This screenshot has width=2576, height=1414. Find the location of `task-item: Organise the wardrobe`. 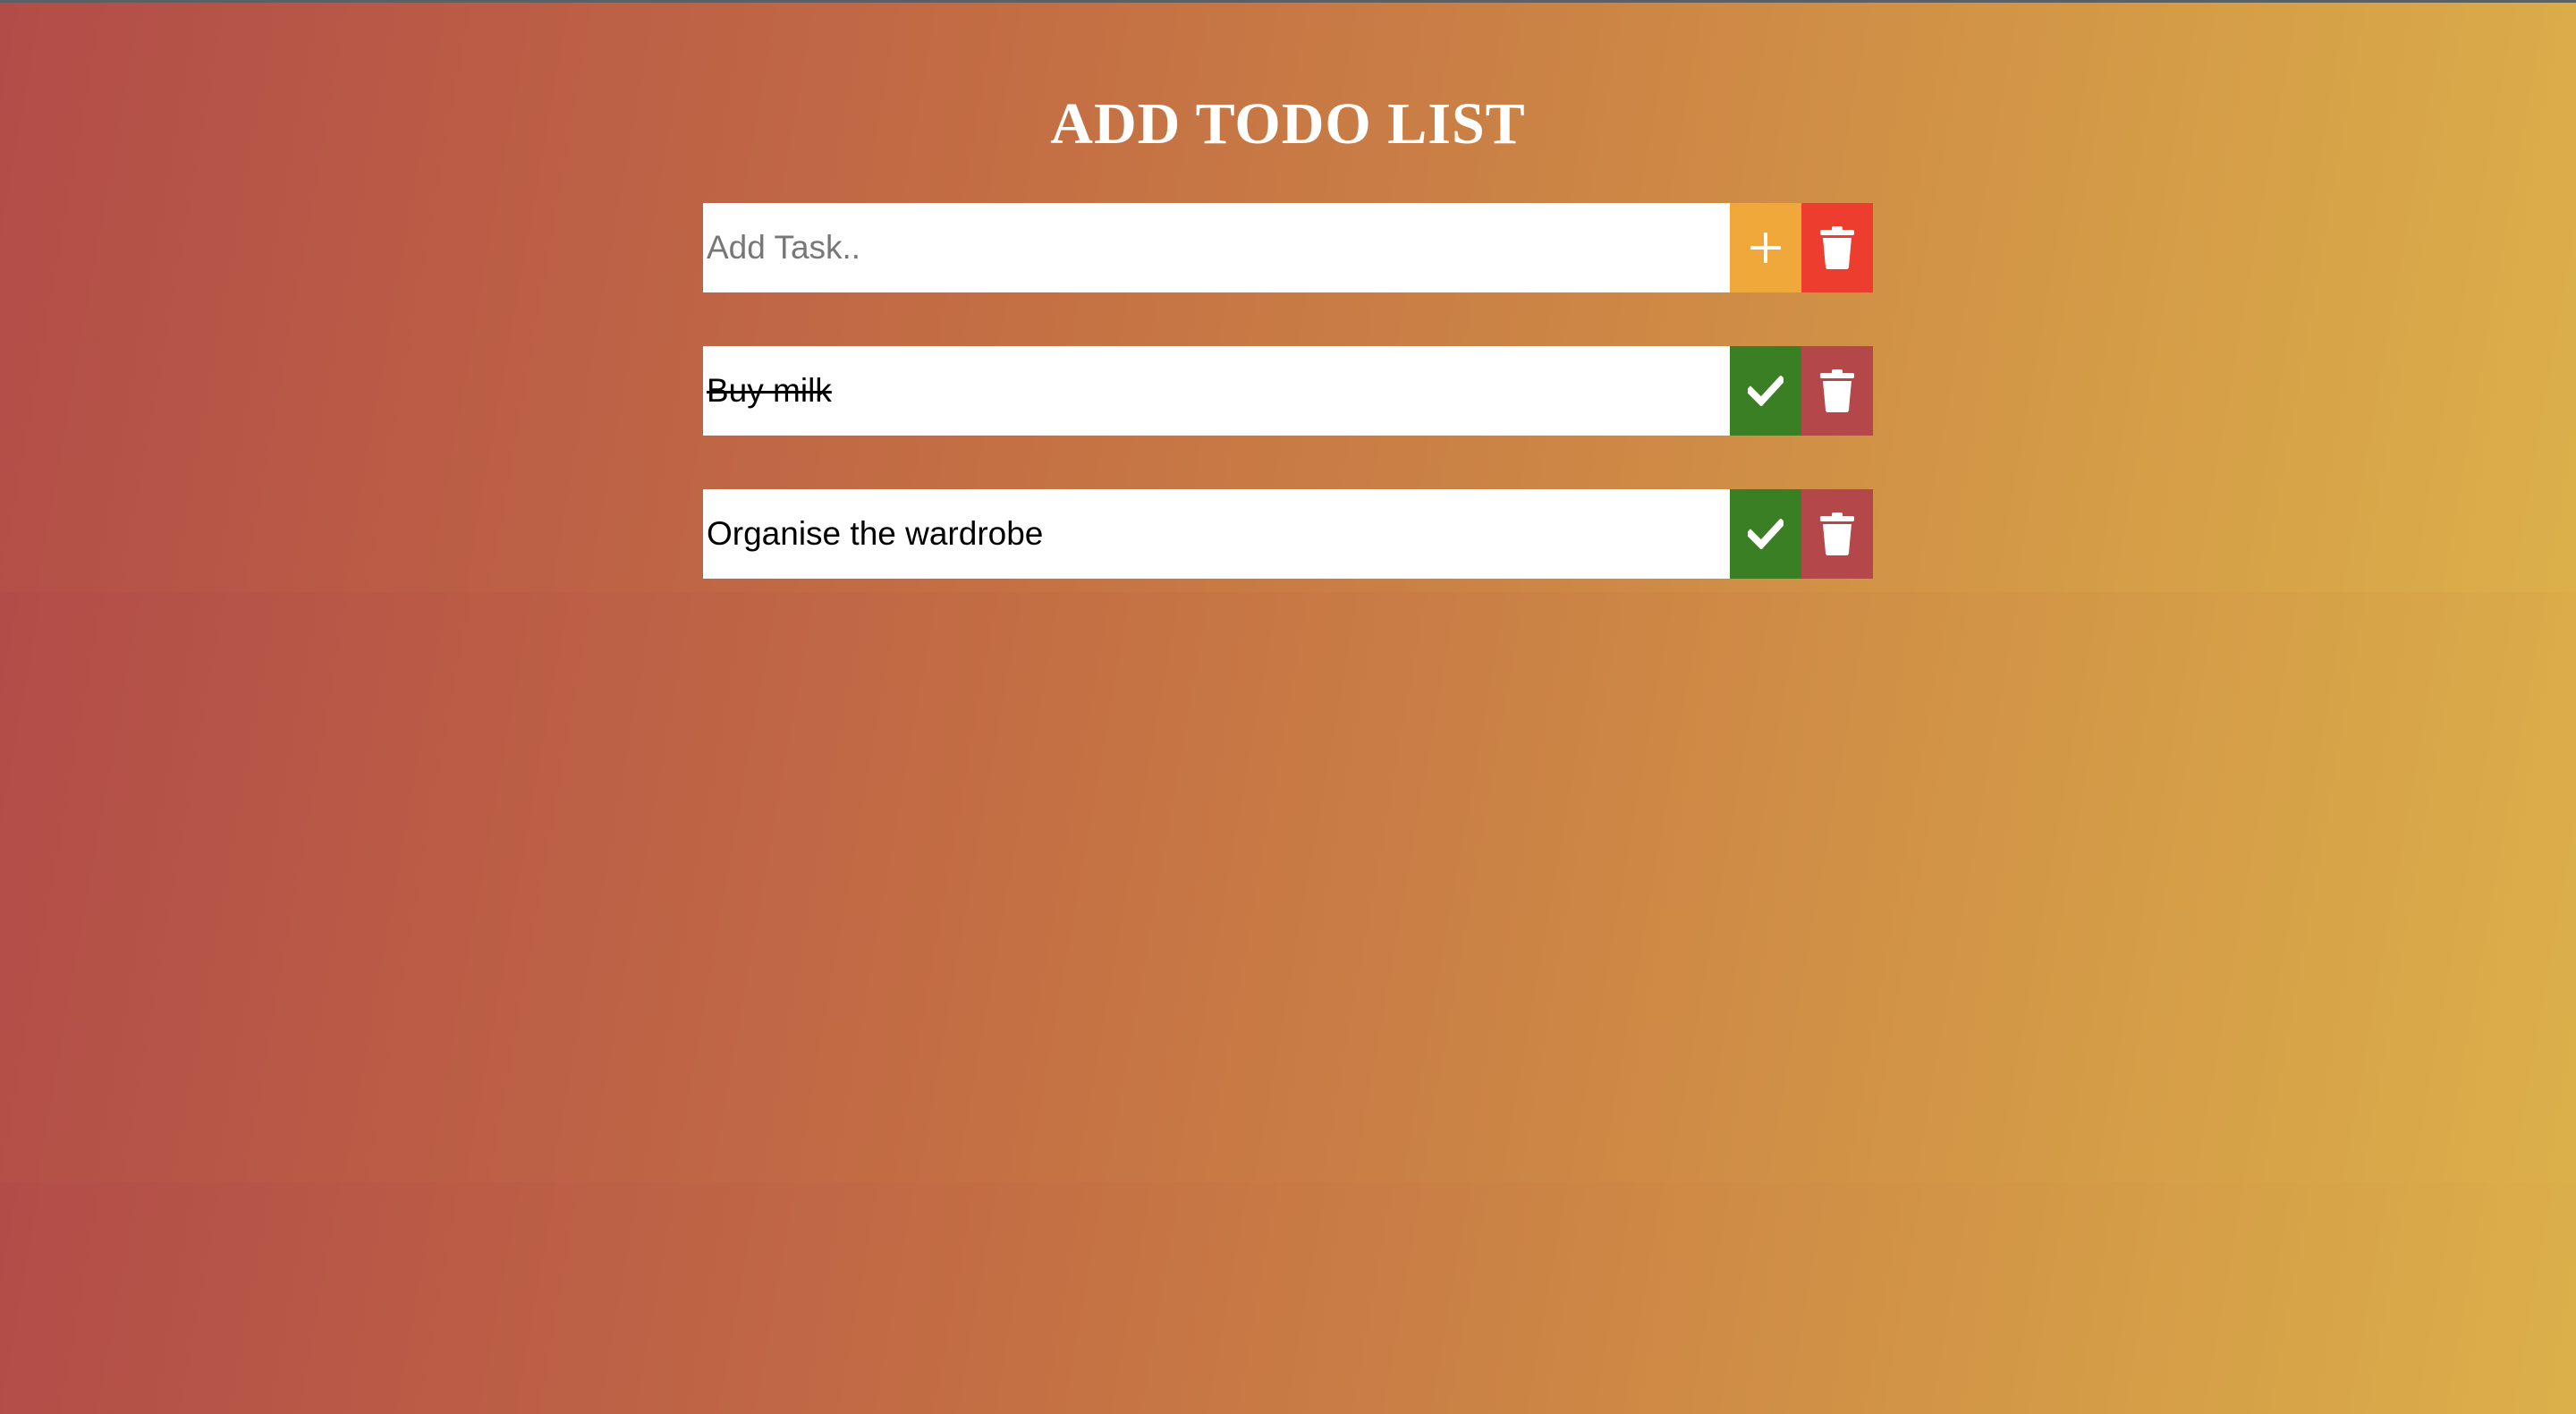

task-item: Organise the wardrobe is located at coordinates (1288, 534).